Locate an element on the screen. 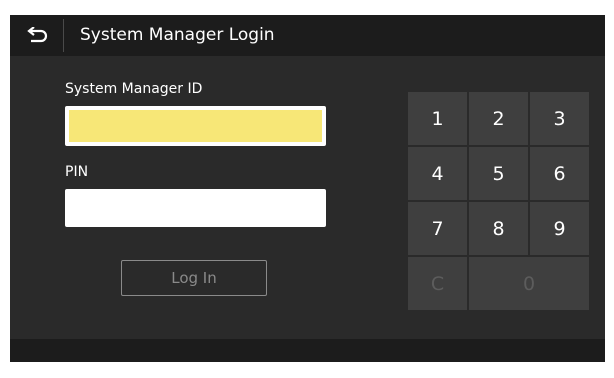 The image size is (614, 378). system-manager-id-label: System Manager ID is located at coordinates (134, 89).